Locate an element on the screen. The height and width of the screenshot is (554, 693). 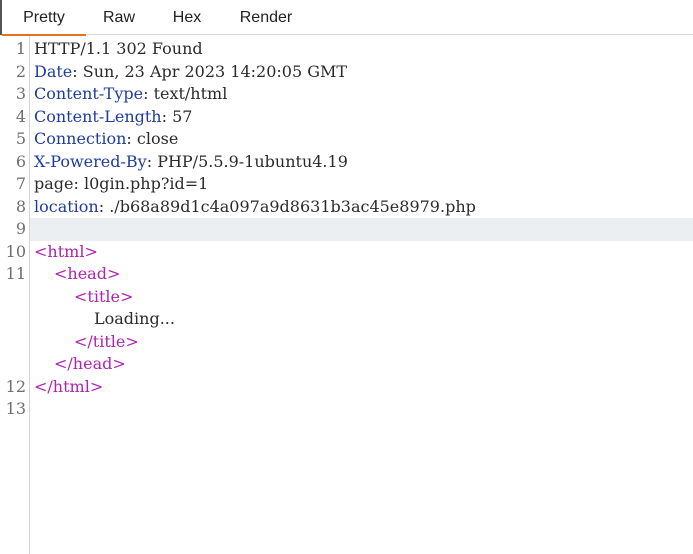
header-key: Content-Type is located at coordinates (89, 93).